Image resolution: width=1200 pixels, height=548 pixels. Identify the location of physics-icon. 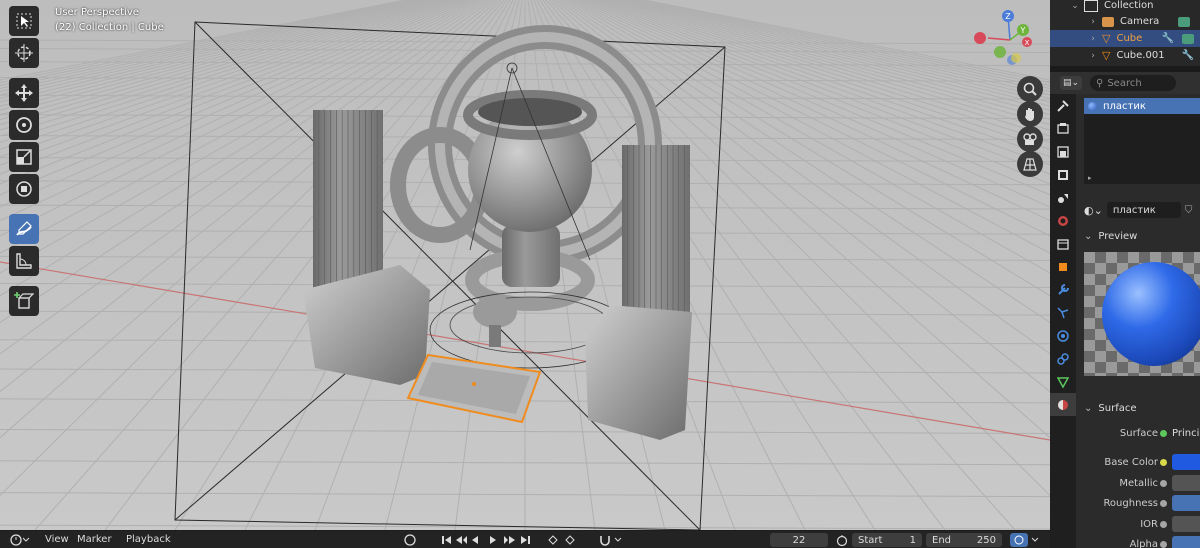
(1063, 335).